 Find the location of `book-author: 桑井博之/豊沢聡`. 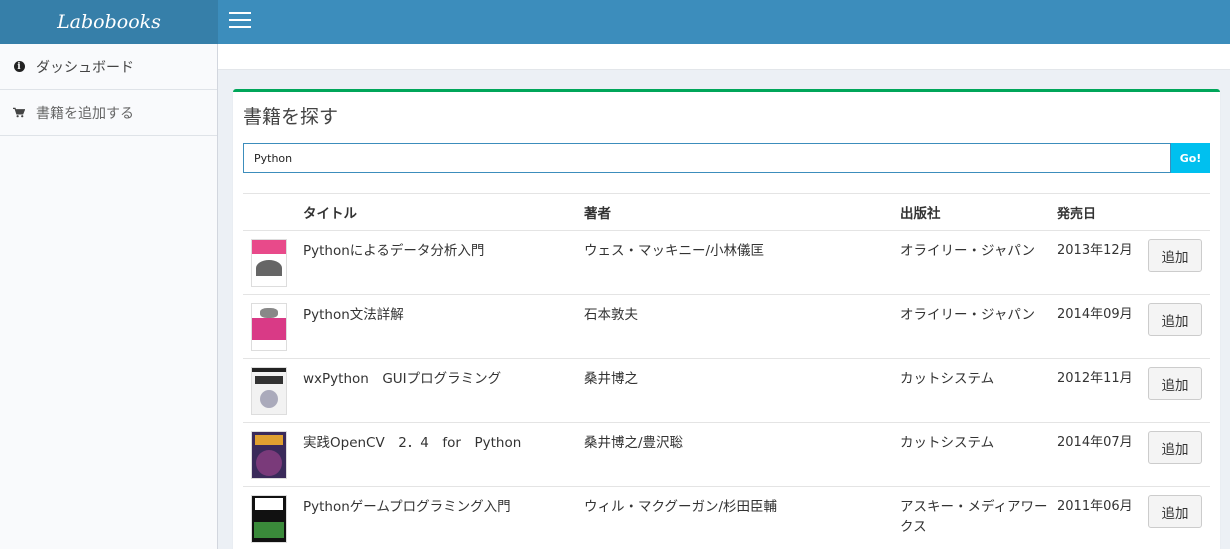

book-author: 桑井博之/豊沢聡 is located at coordinates (742, 454).